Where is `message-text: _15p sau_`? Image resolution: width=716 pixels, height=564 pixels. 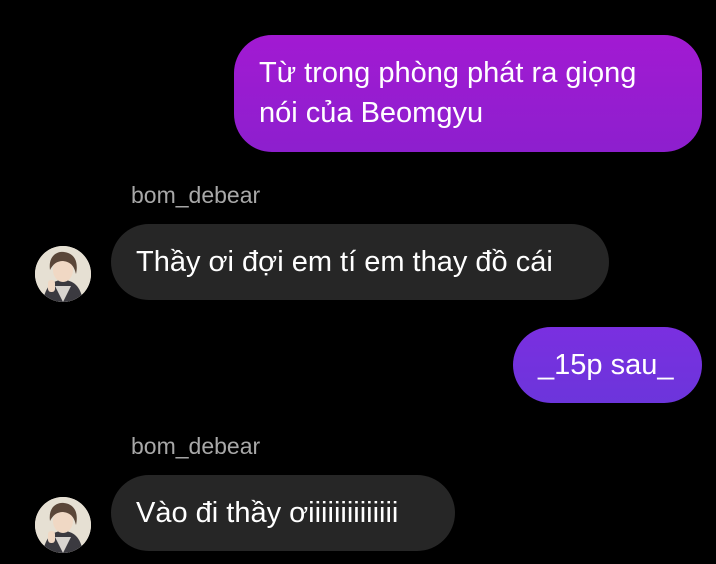 message-text: _15p sau_ is located at coordinates (606, 365).